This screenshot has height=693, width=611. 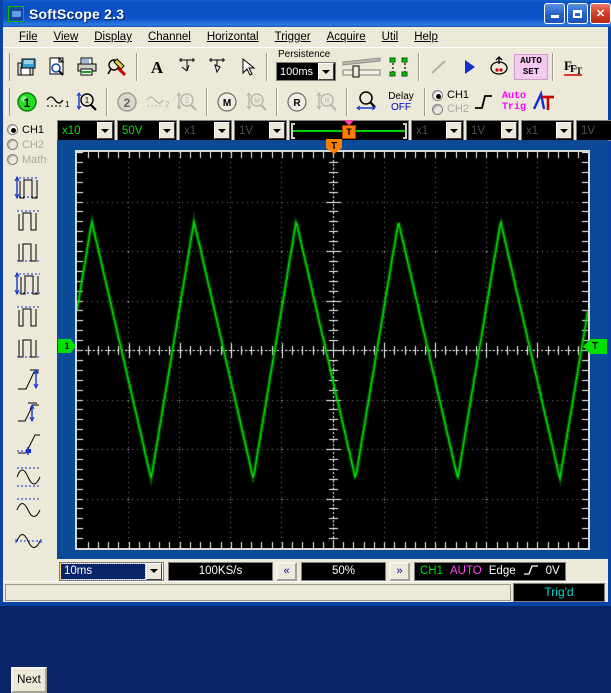 What do you see at coordinates (30, 380) in the screenshot?
I see `measure-rise-time-icon` at bounding box center [30, 380].